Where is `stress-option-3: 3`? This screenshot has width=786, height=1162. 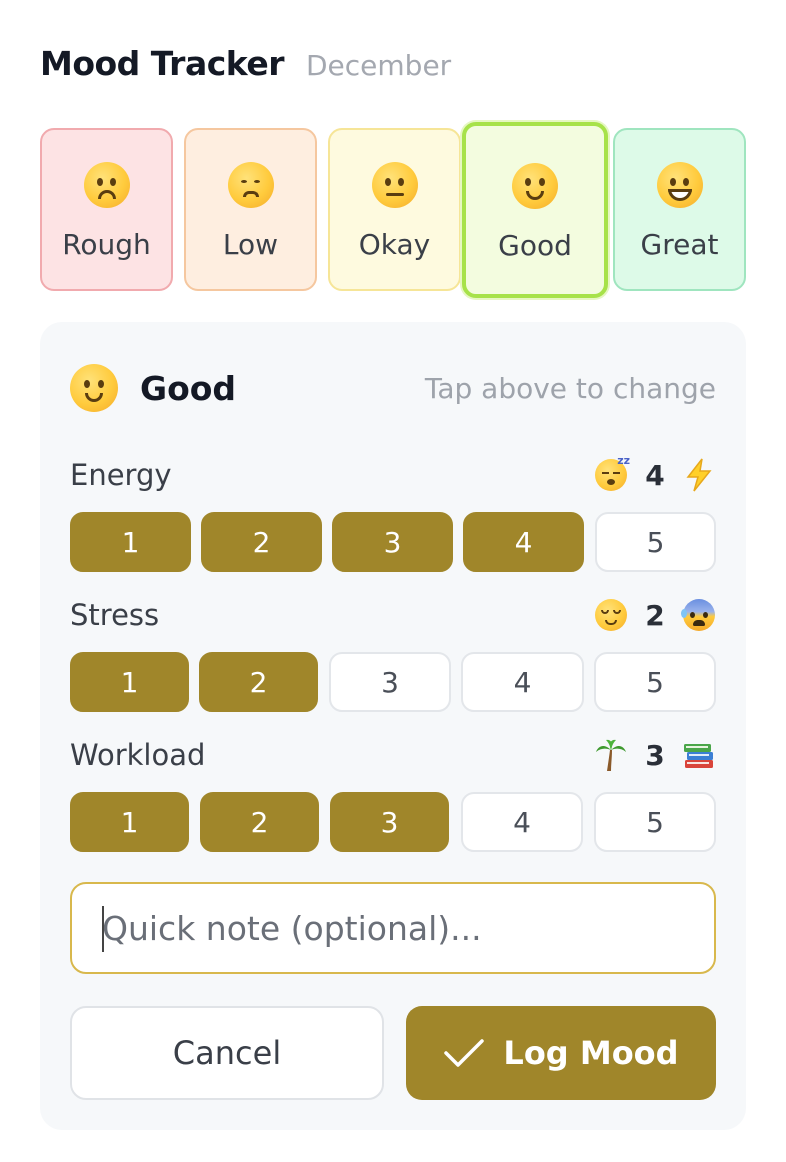 stress-option-3: 3 is located at coordinates (390, 682).